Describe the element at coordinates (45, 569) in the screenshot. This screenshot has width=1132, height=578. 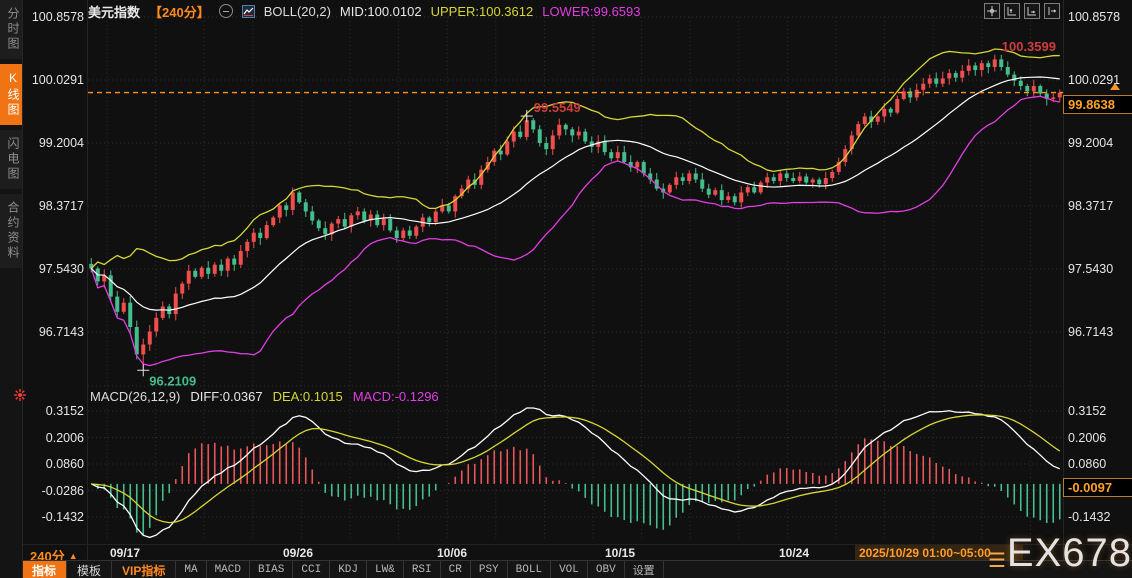
I see `tab-indicators: 指标` at that location.